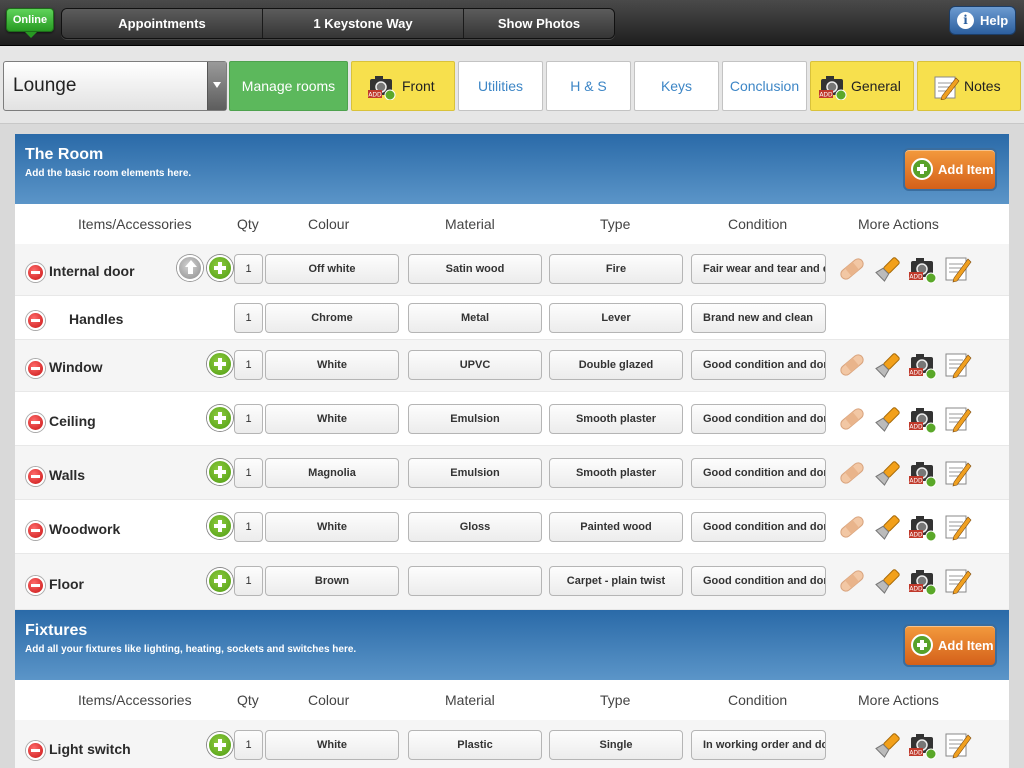 The image size is (1024, 768). Describe the element at coordinates (539, 23) in the screenshot. I see `show-photos-button: Show Photos` at that location.